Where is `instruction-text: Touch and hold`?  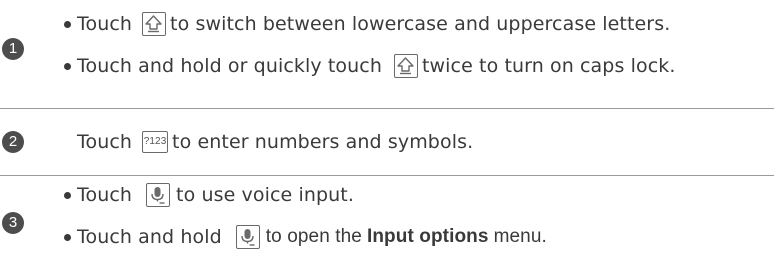 instruction-text: Touch and hold is located at coordinates (149, 237).